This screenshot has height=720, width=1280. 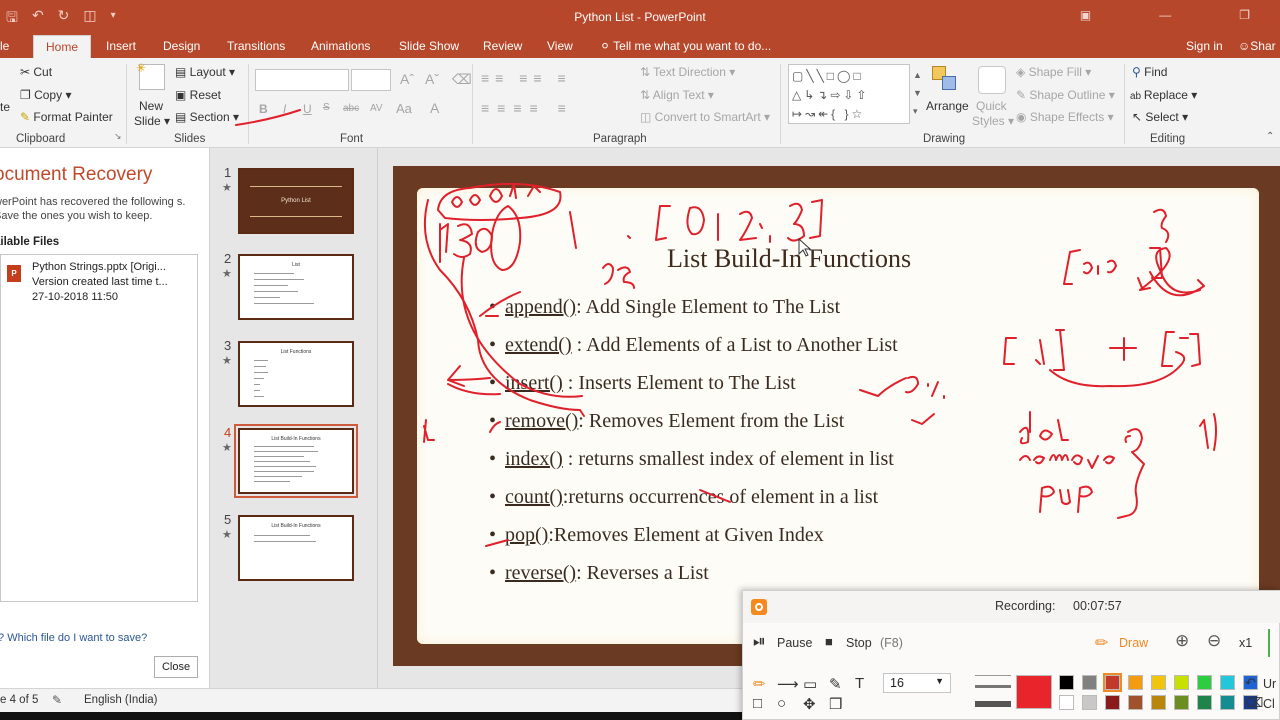 What do you see at coordinates (1053, 72) in the screenshot?
I see `shape-fill-button: ◈ Shape Fill ▾` at bounding box center [1053, 72].